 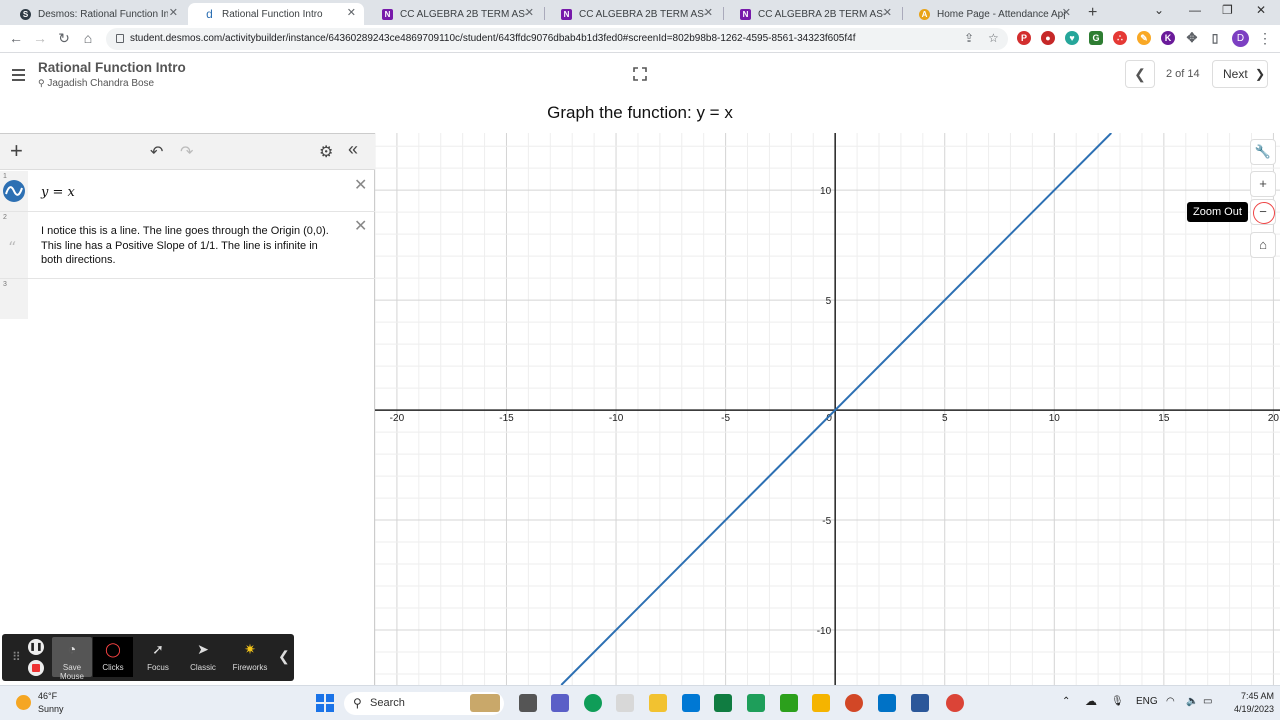 I want to click on minimize-icon: —, so click(x=1195, y=10).